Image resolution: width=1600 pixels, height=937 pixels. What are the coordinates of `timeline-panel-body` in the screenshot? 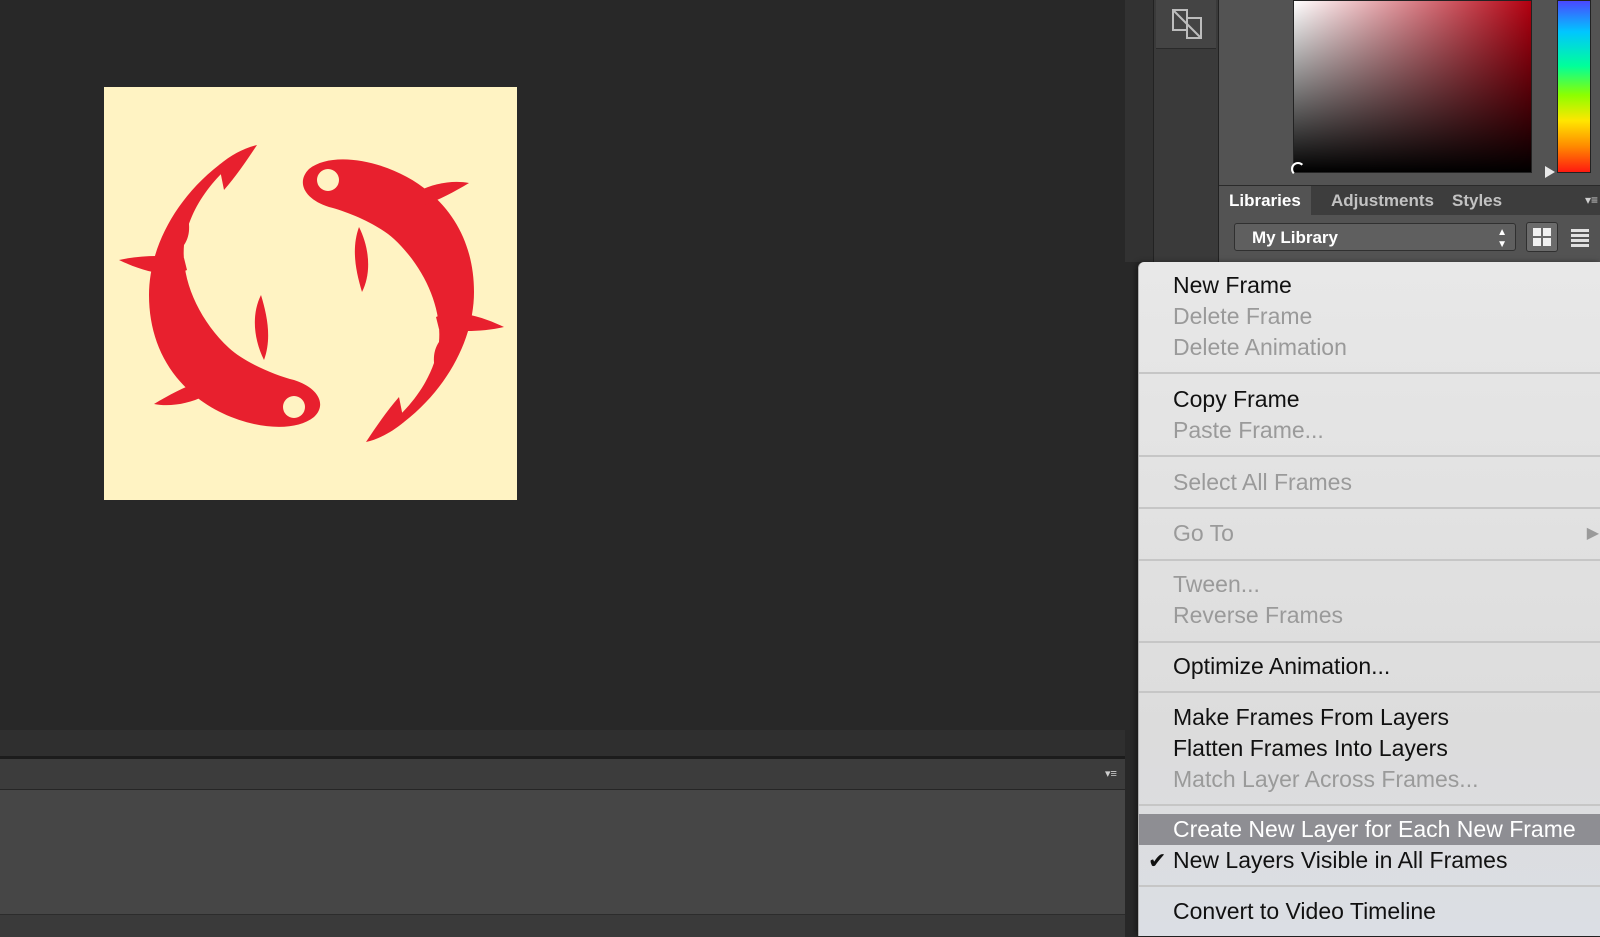 It's located at (562, 852).